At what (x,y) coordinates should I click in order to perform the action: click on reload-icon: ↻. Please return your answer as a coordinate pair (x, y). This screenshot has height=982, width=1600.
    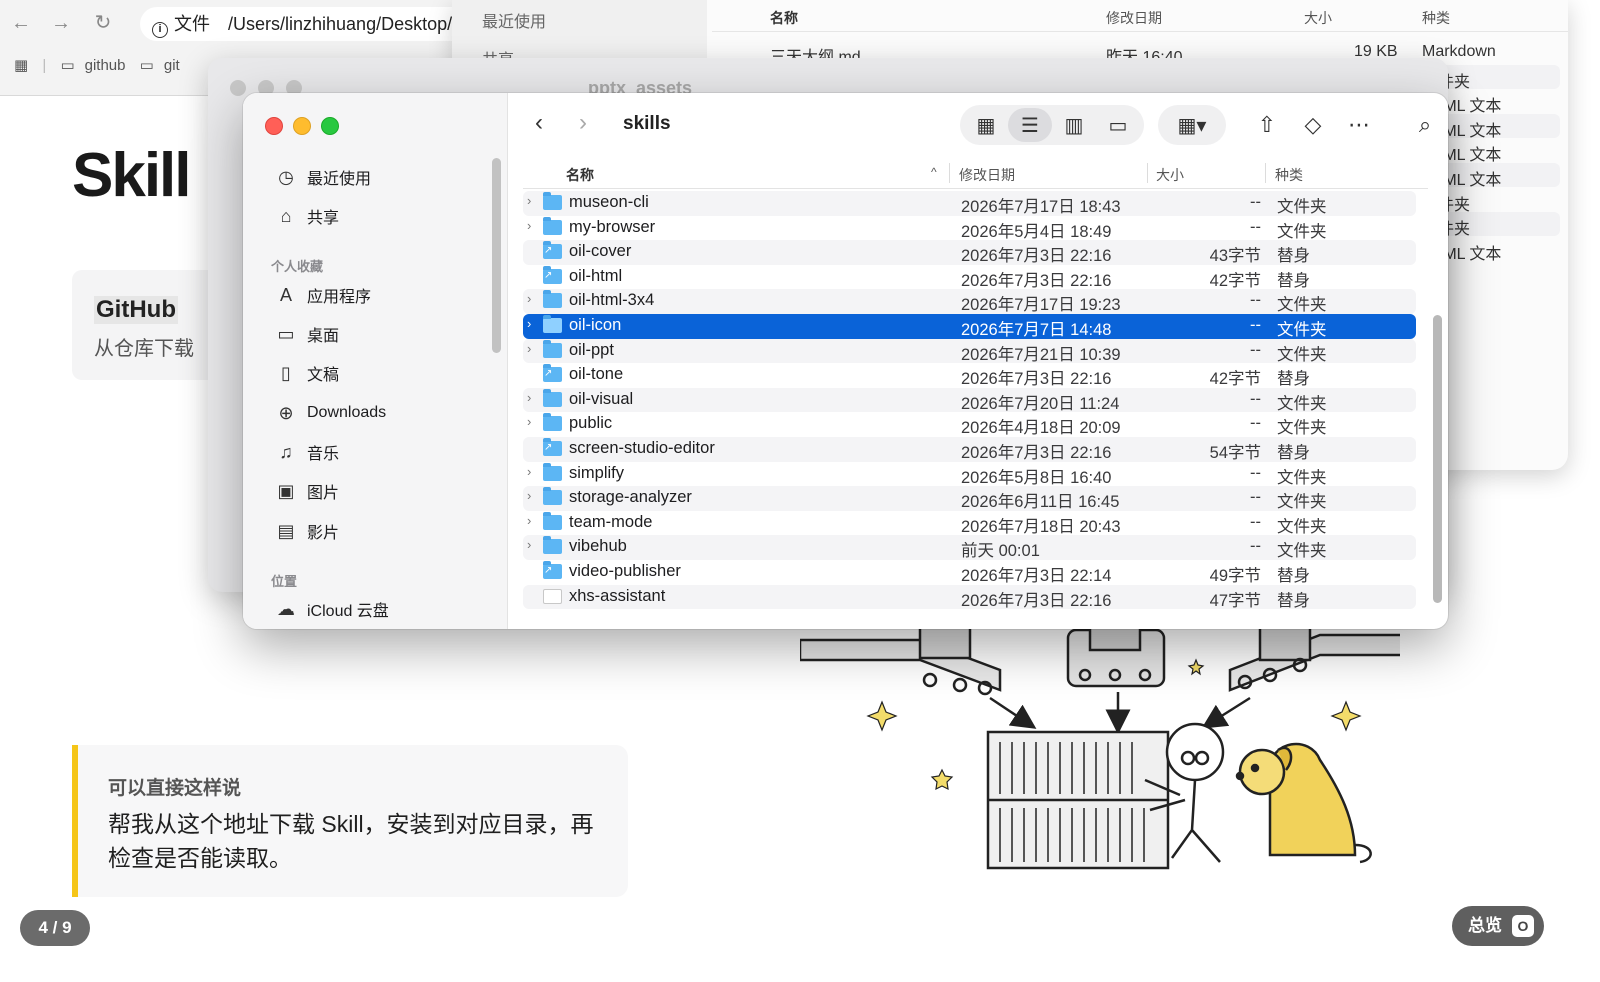
    Looking at the image, I should click on (103, 23).